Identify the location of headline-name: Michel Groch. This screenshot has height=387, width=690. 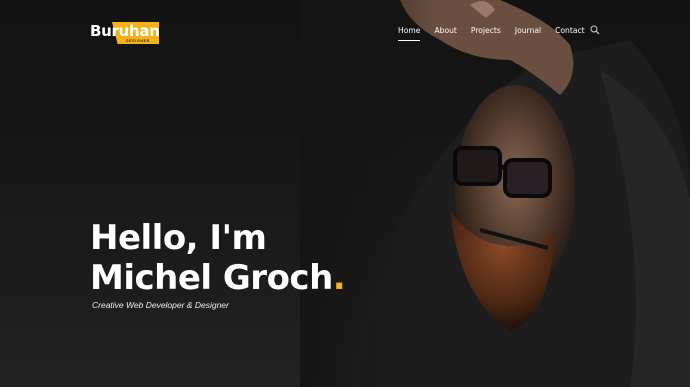
(211, 278).